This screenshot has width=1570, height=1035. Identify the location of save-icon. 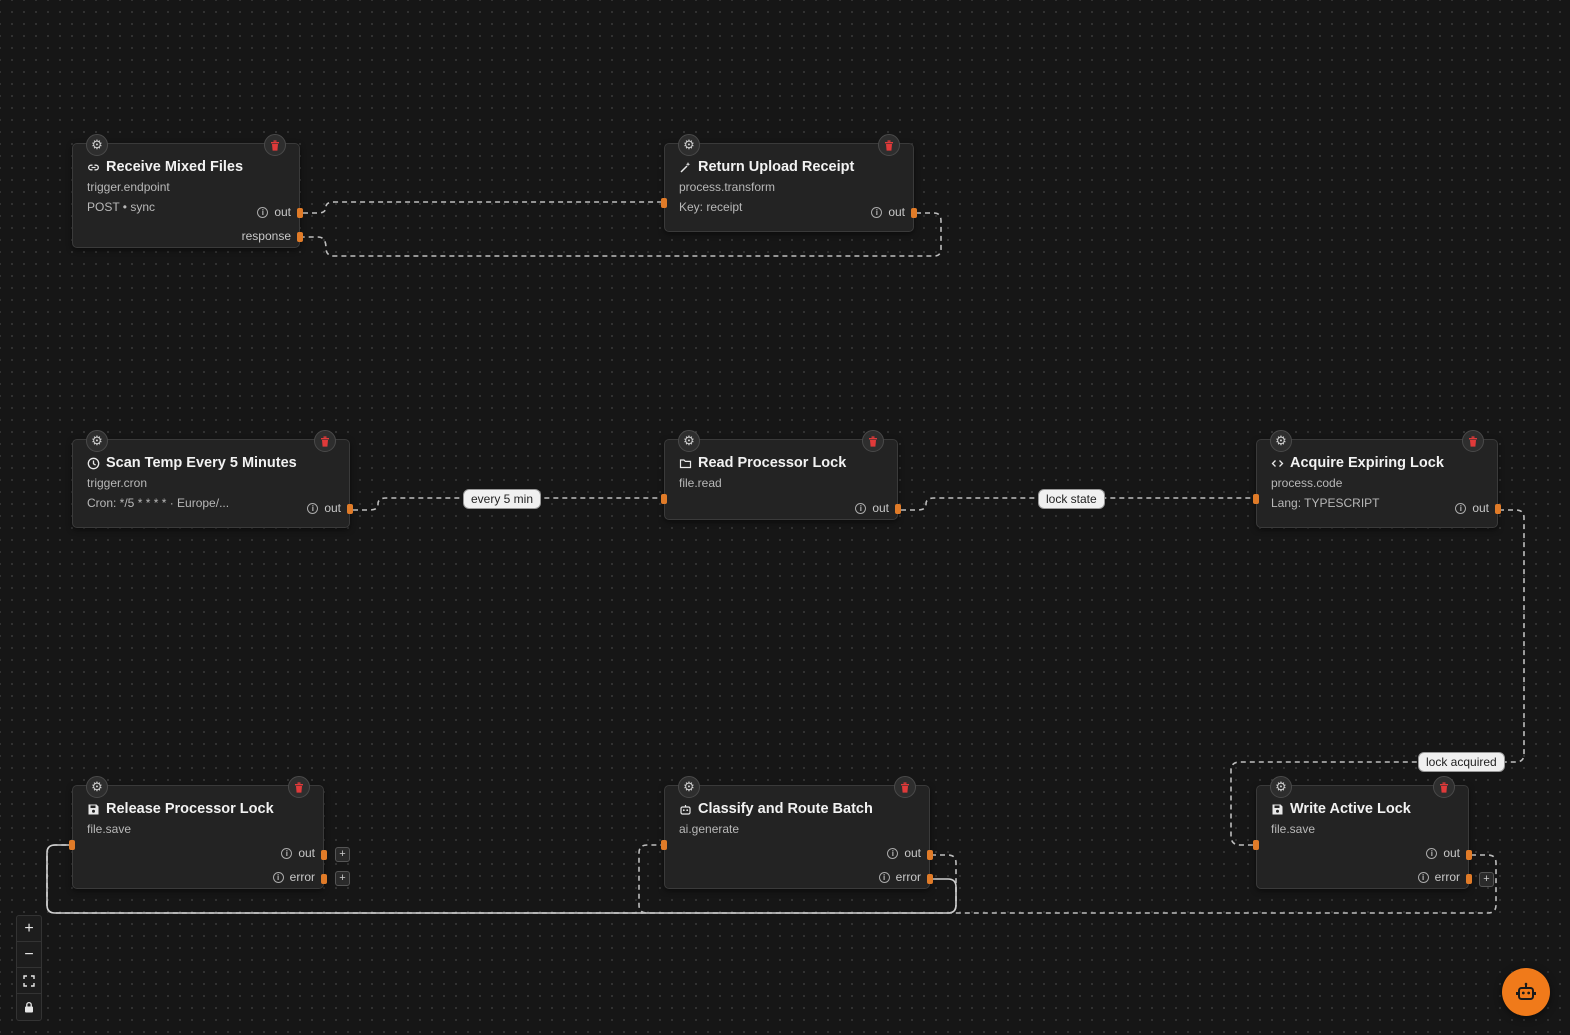
(93, 809).